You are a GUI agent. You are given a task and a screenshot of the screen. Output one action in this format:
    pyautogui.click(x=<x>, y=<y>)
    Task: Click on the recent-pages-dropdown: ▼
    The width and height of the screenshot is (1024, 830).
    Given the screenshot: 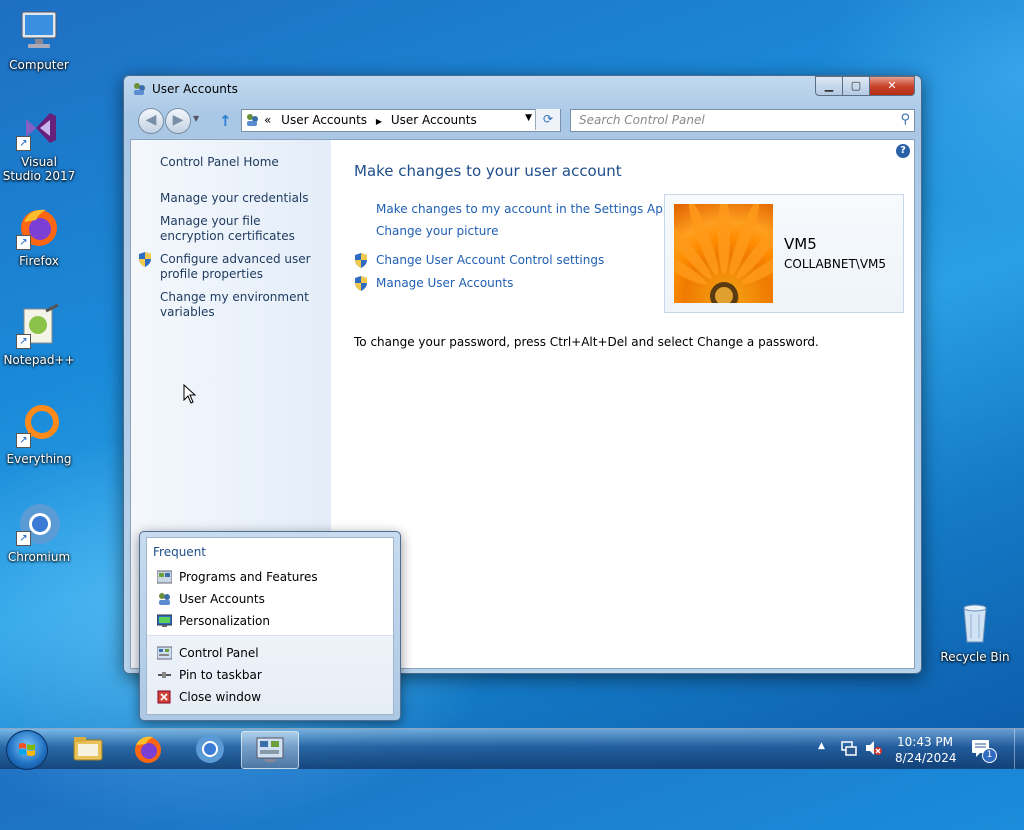 What is the action you would take?
    pyautogui.click(x=196, y=118)
    